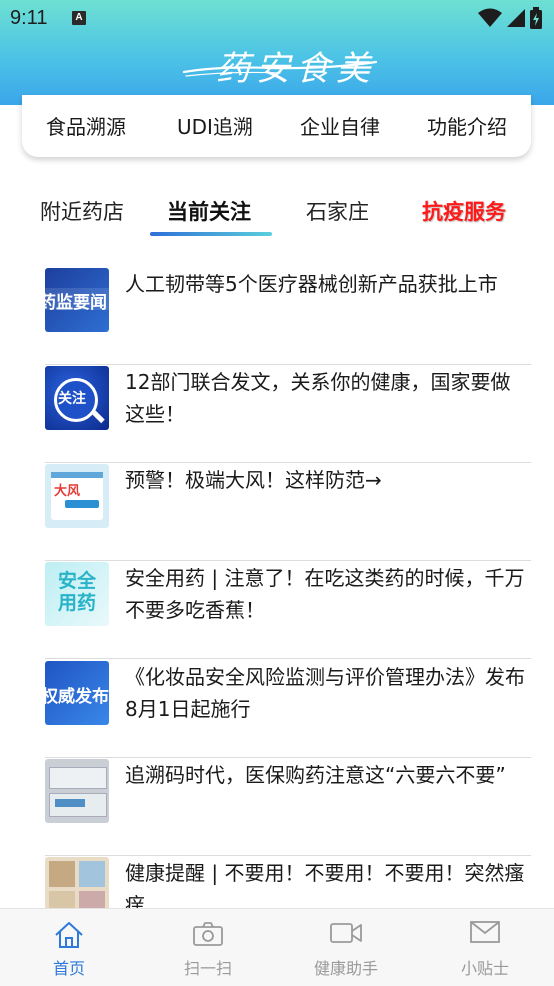 This screenshot has height=986, width=554. I want to click on notification-icon: A, so click(79, 18).